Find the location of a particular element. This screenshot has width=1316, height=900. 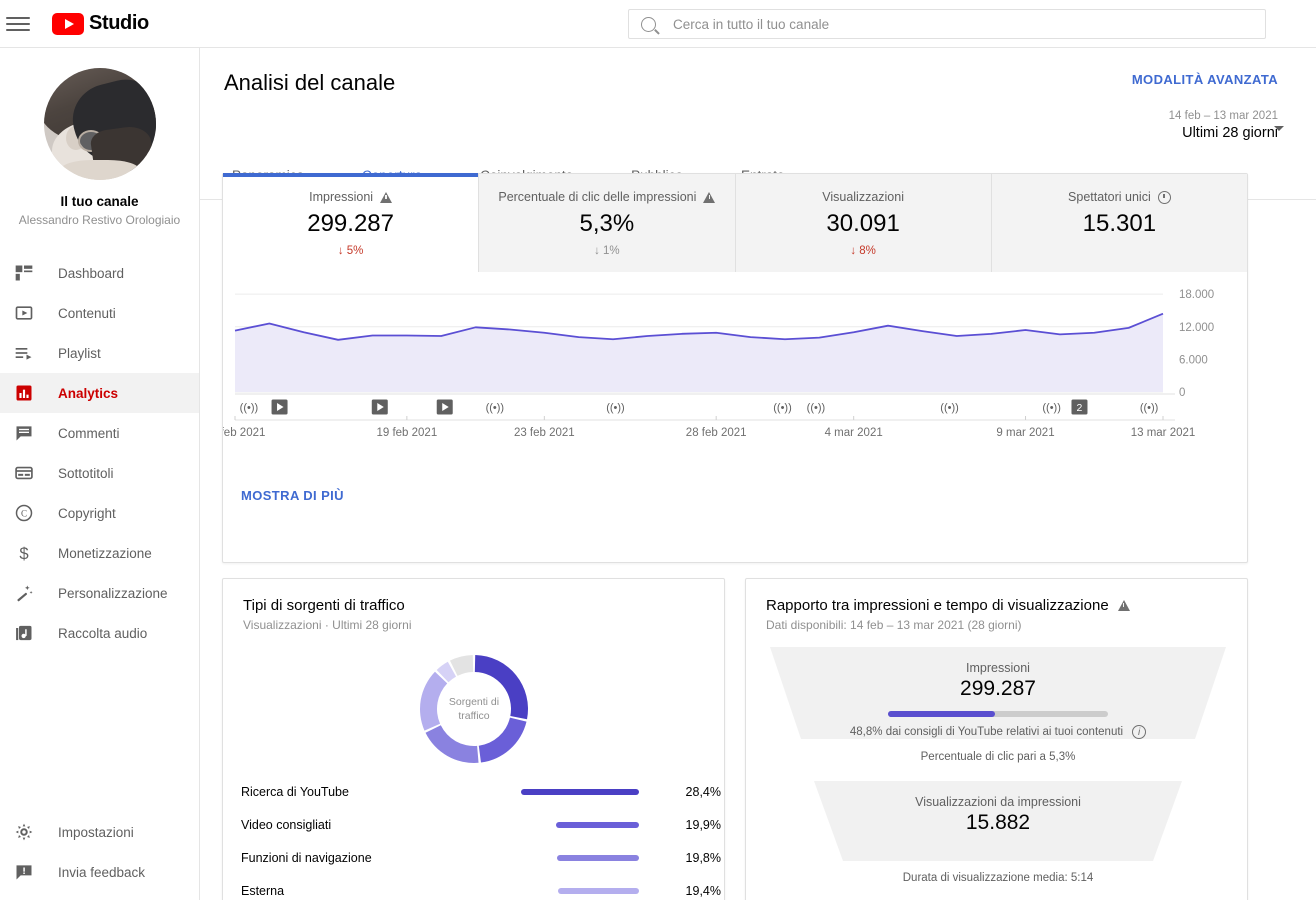

funnel-progress-fill is located at coordinates (942, 714).